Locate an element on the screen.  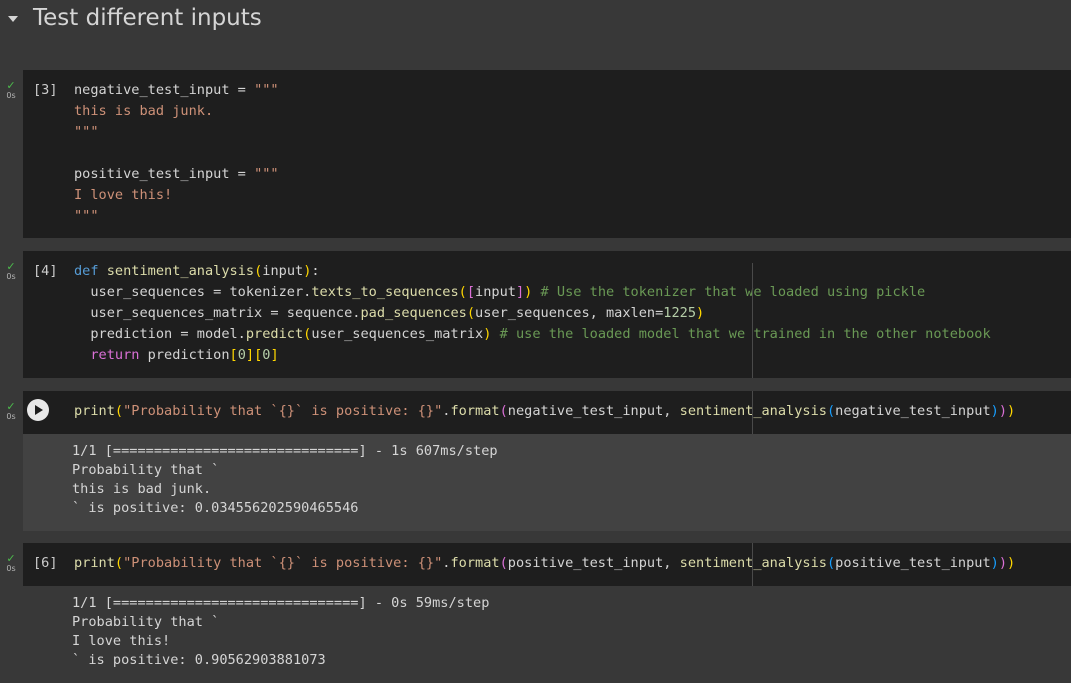
code-token: "Probability that `{}` is positive: {}" is located at coordinates (283, 411).